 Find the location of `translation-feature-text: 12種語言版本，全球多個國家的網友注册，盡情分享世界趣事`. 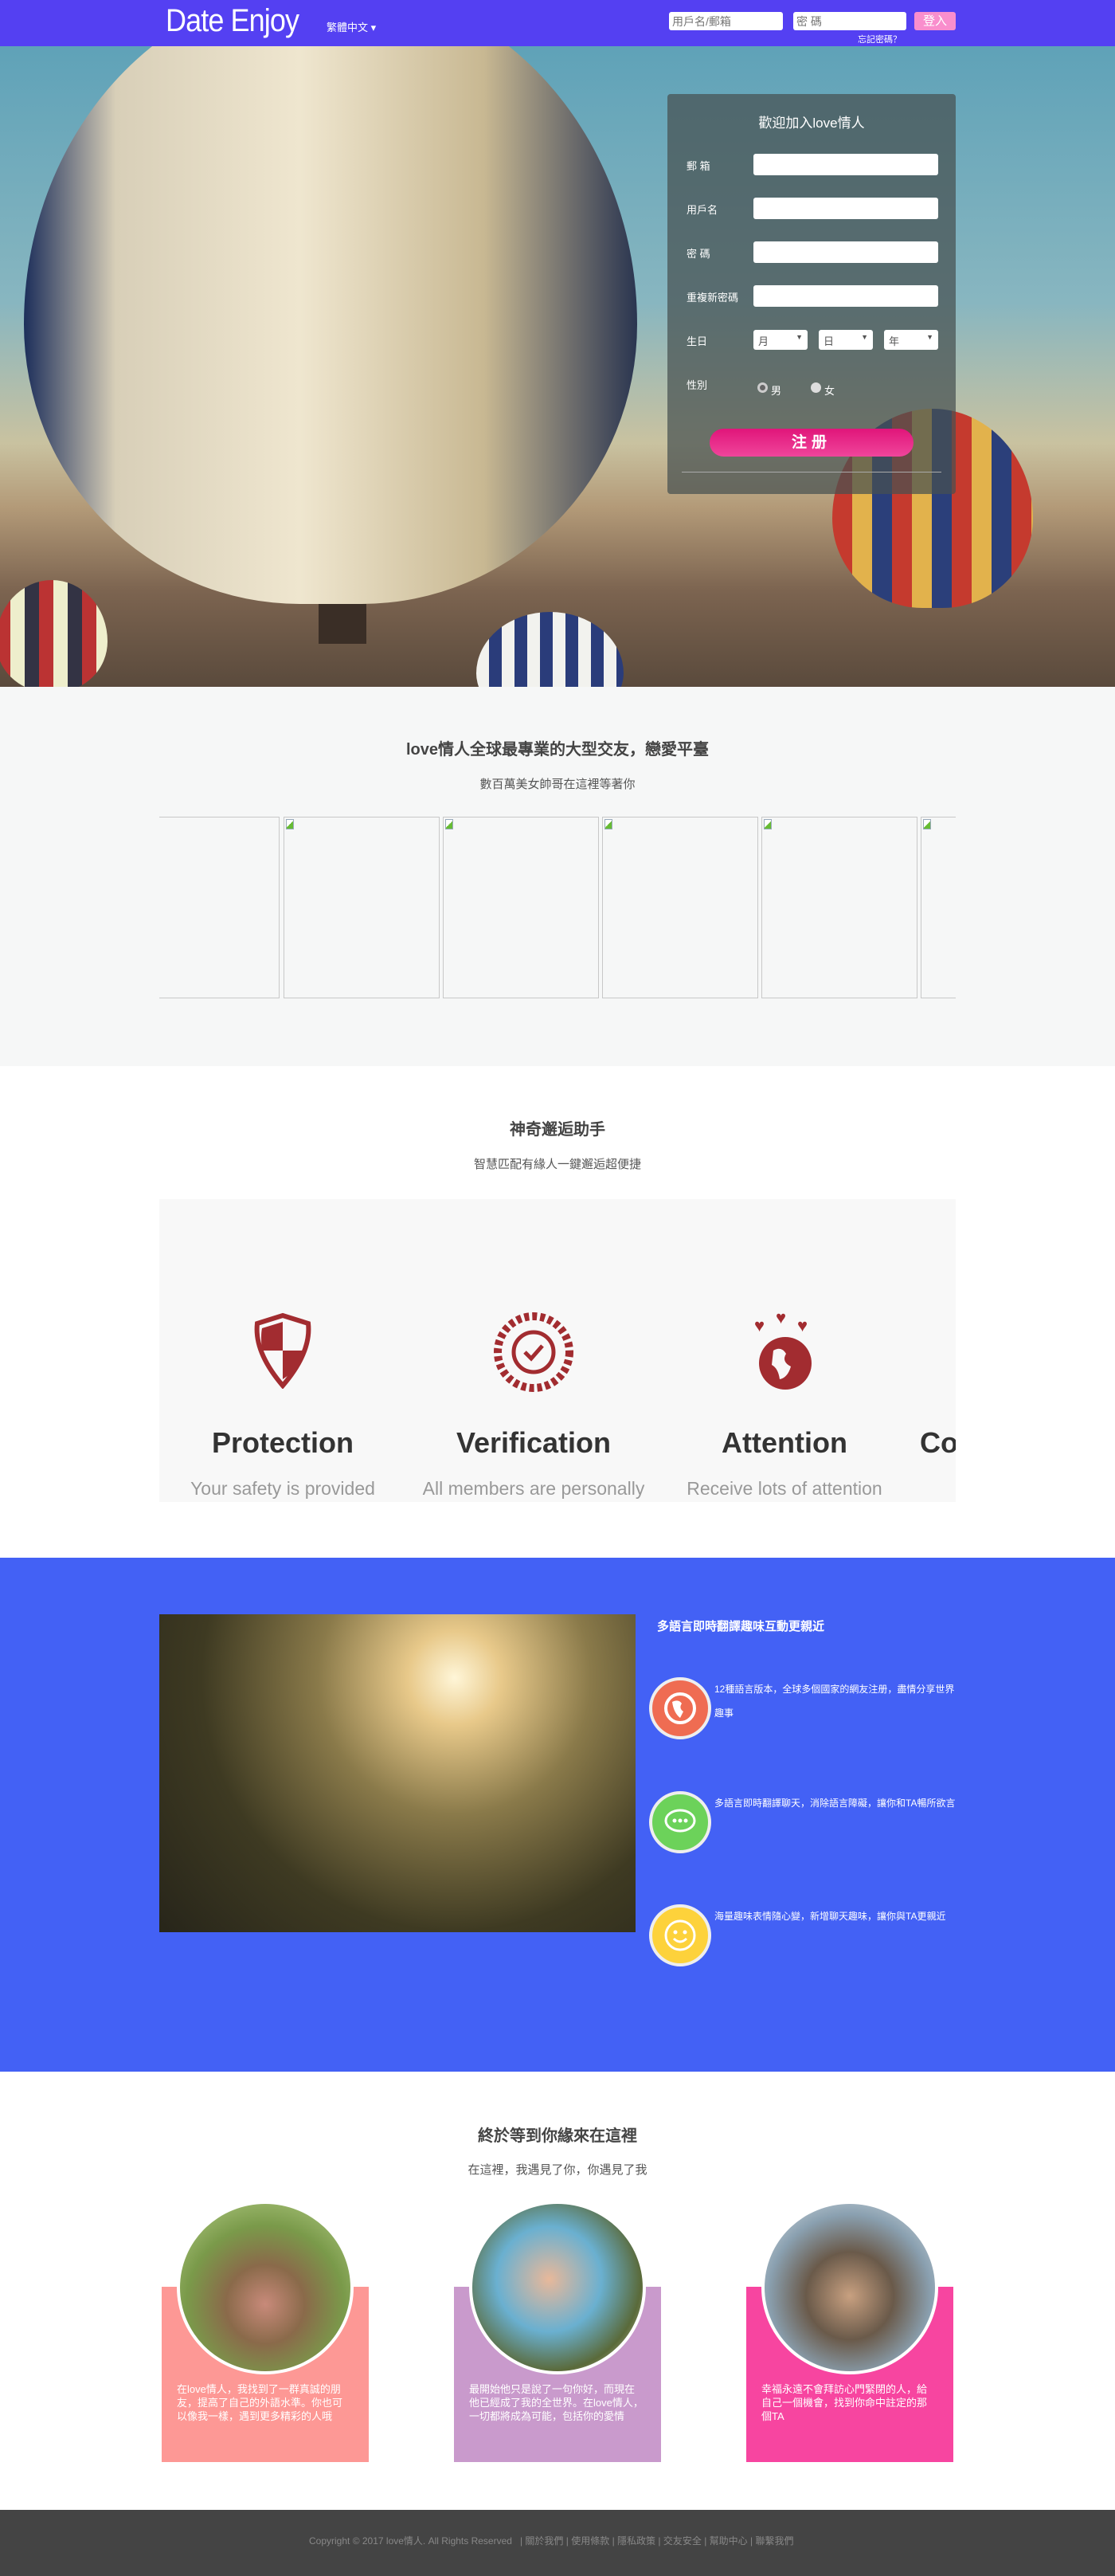

translation-feature-text: 12種語言版本，全球多個國家的網友注册，盡情分享世界趣事 is located at coordinates (834, 1701).